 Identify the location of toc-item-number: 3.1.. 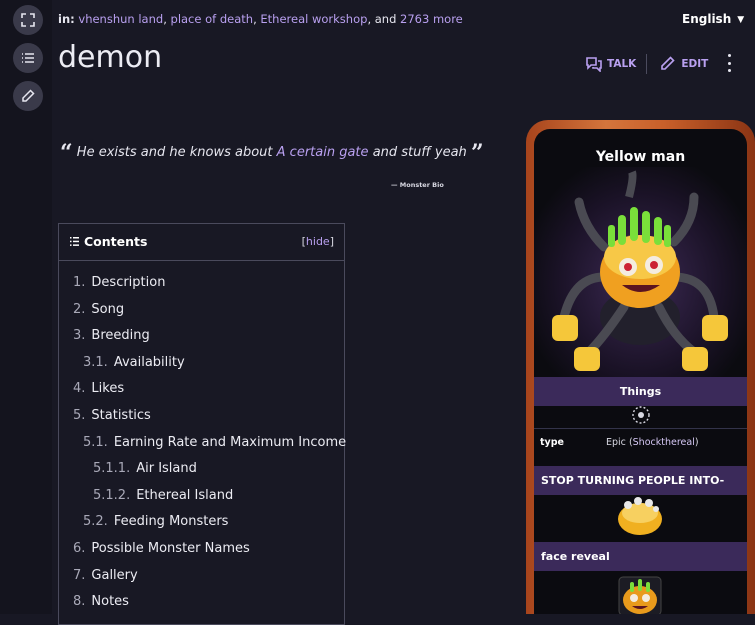
(95, 362).